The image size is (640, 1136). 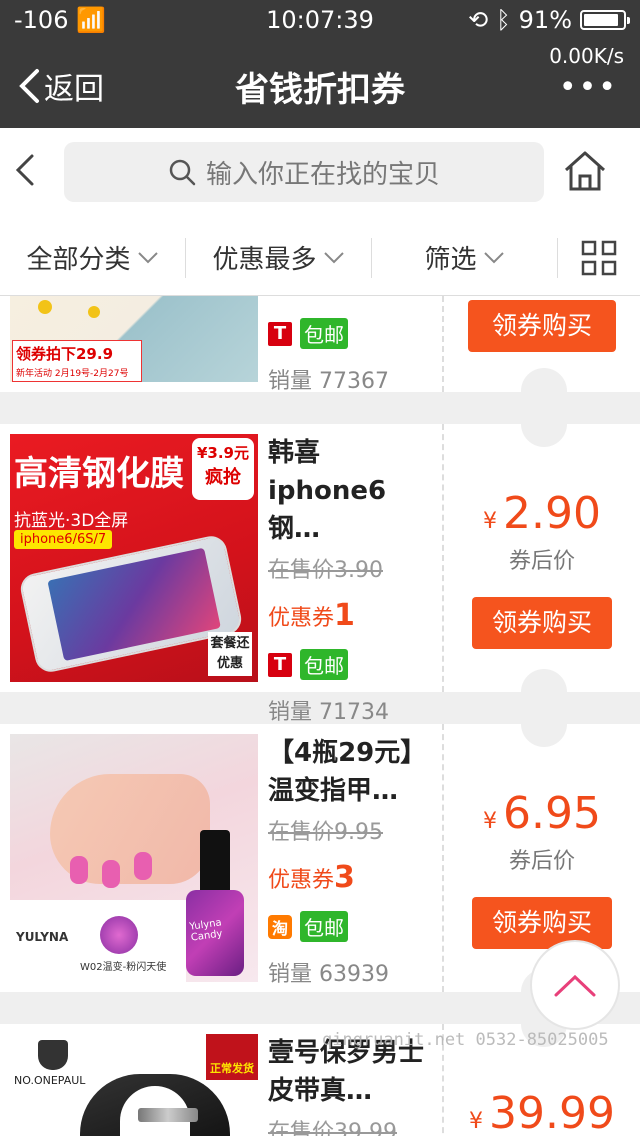 What do you see at coordinates (311, 615) in the screenshot?
I see `coupon-value: 优惠券1` at bounding box center [311, 615].